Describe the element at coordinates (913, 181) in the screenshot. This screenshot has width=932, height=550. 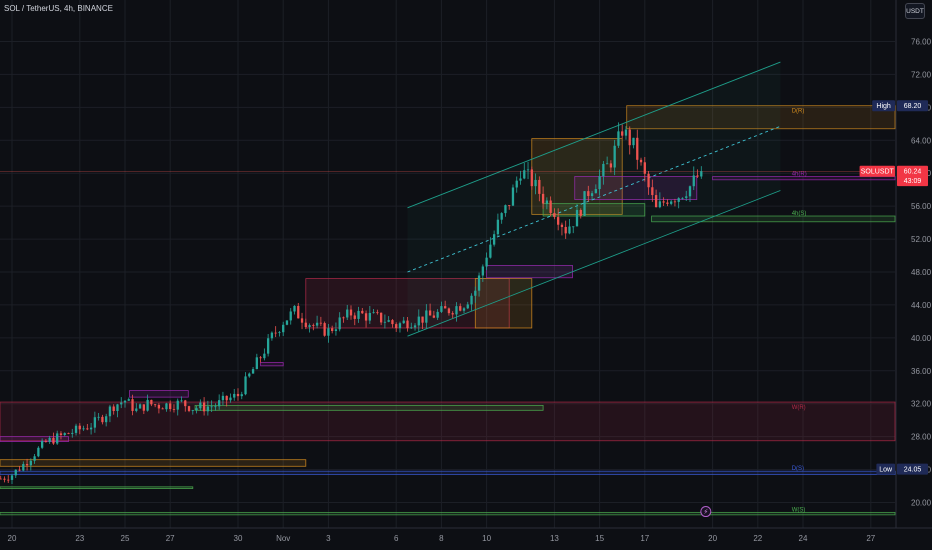
I see `price-tag-value: 43:09` at that location.